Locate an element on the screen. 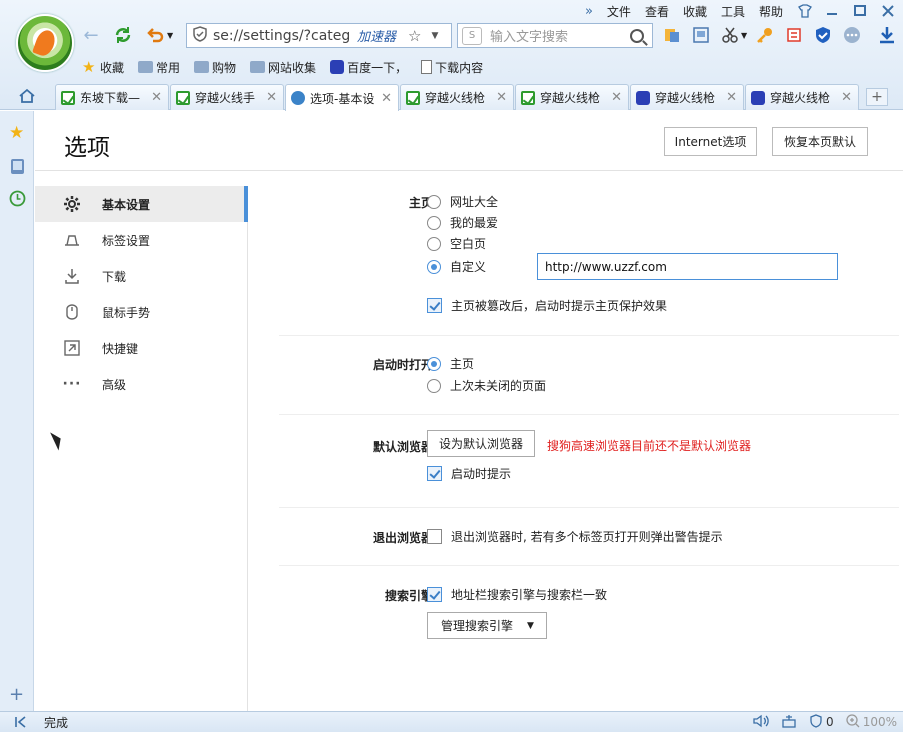 The height and width of the screenshot is (732, 903). tab-cf-gun-4: 穿越火线枪 ✕ is located at coordinates (802, 97).